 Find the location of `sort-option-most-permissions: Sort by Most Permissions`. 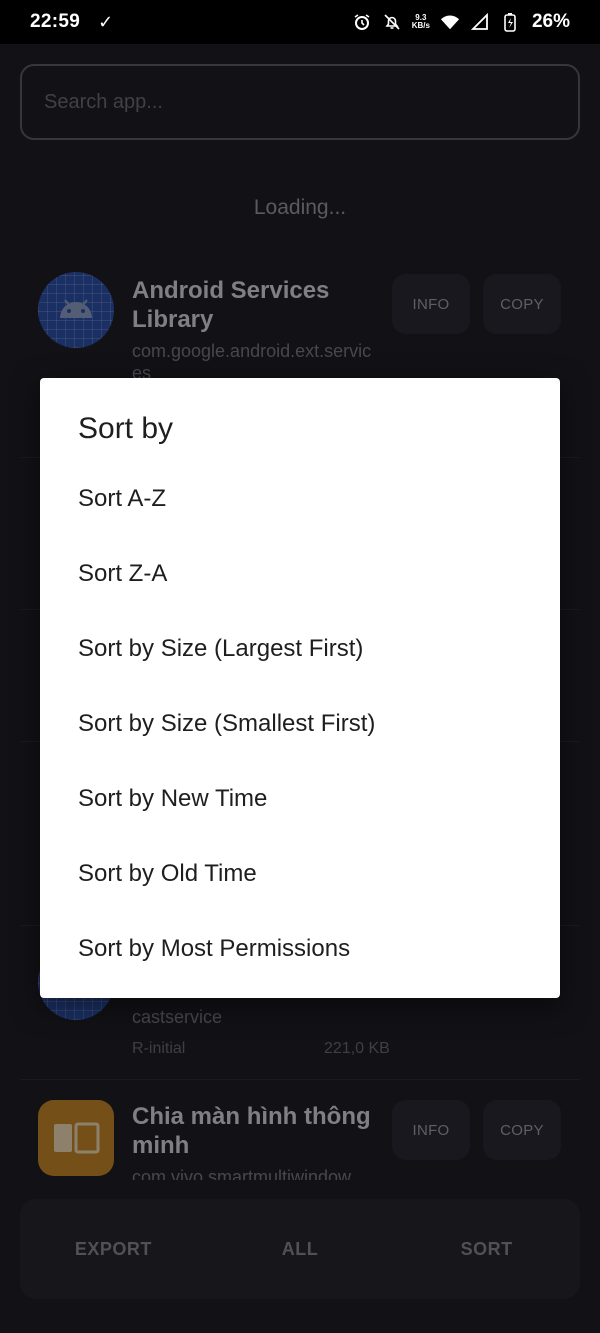

sort-option-most-permissions: Sort by Most Permissions is located at coordinates (308, 949).